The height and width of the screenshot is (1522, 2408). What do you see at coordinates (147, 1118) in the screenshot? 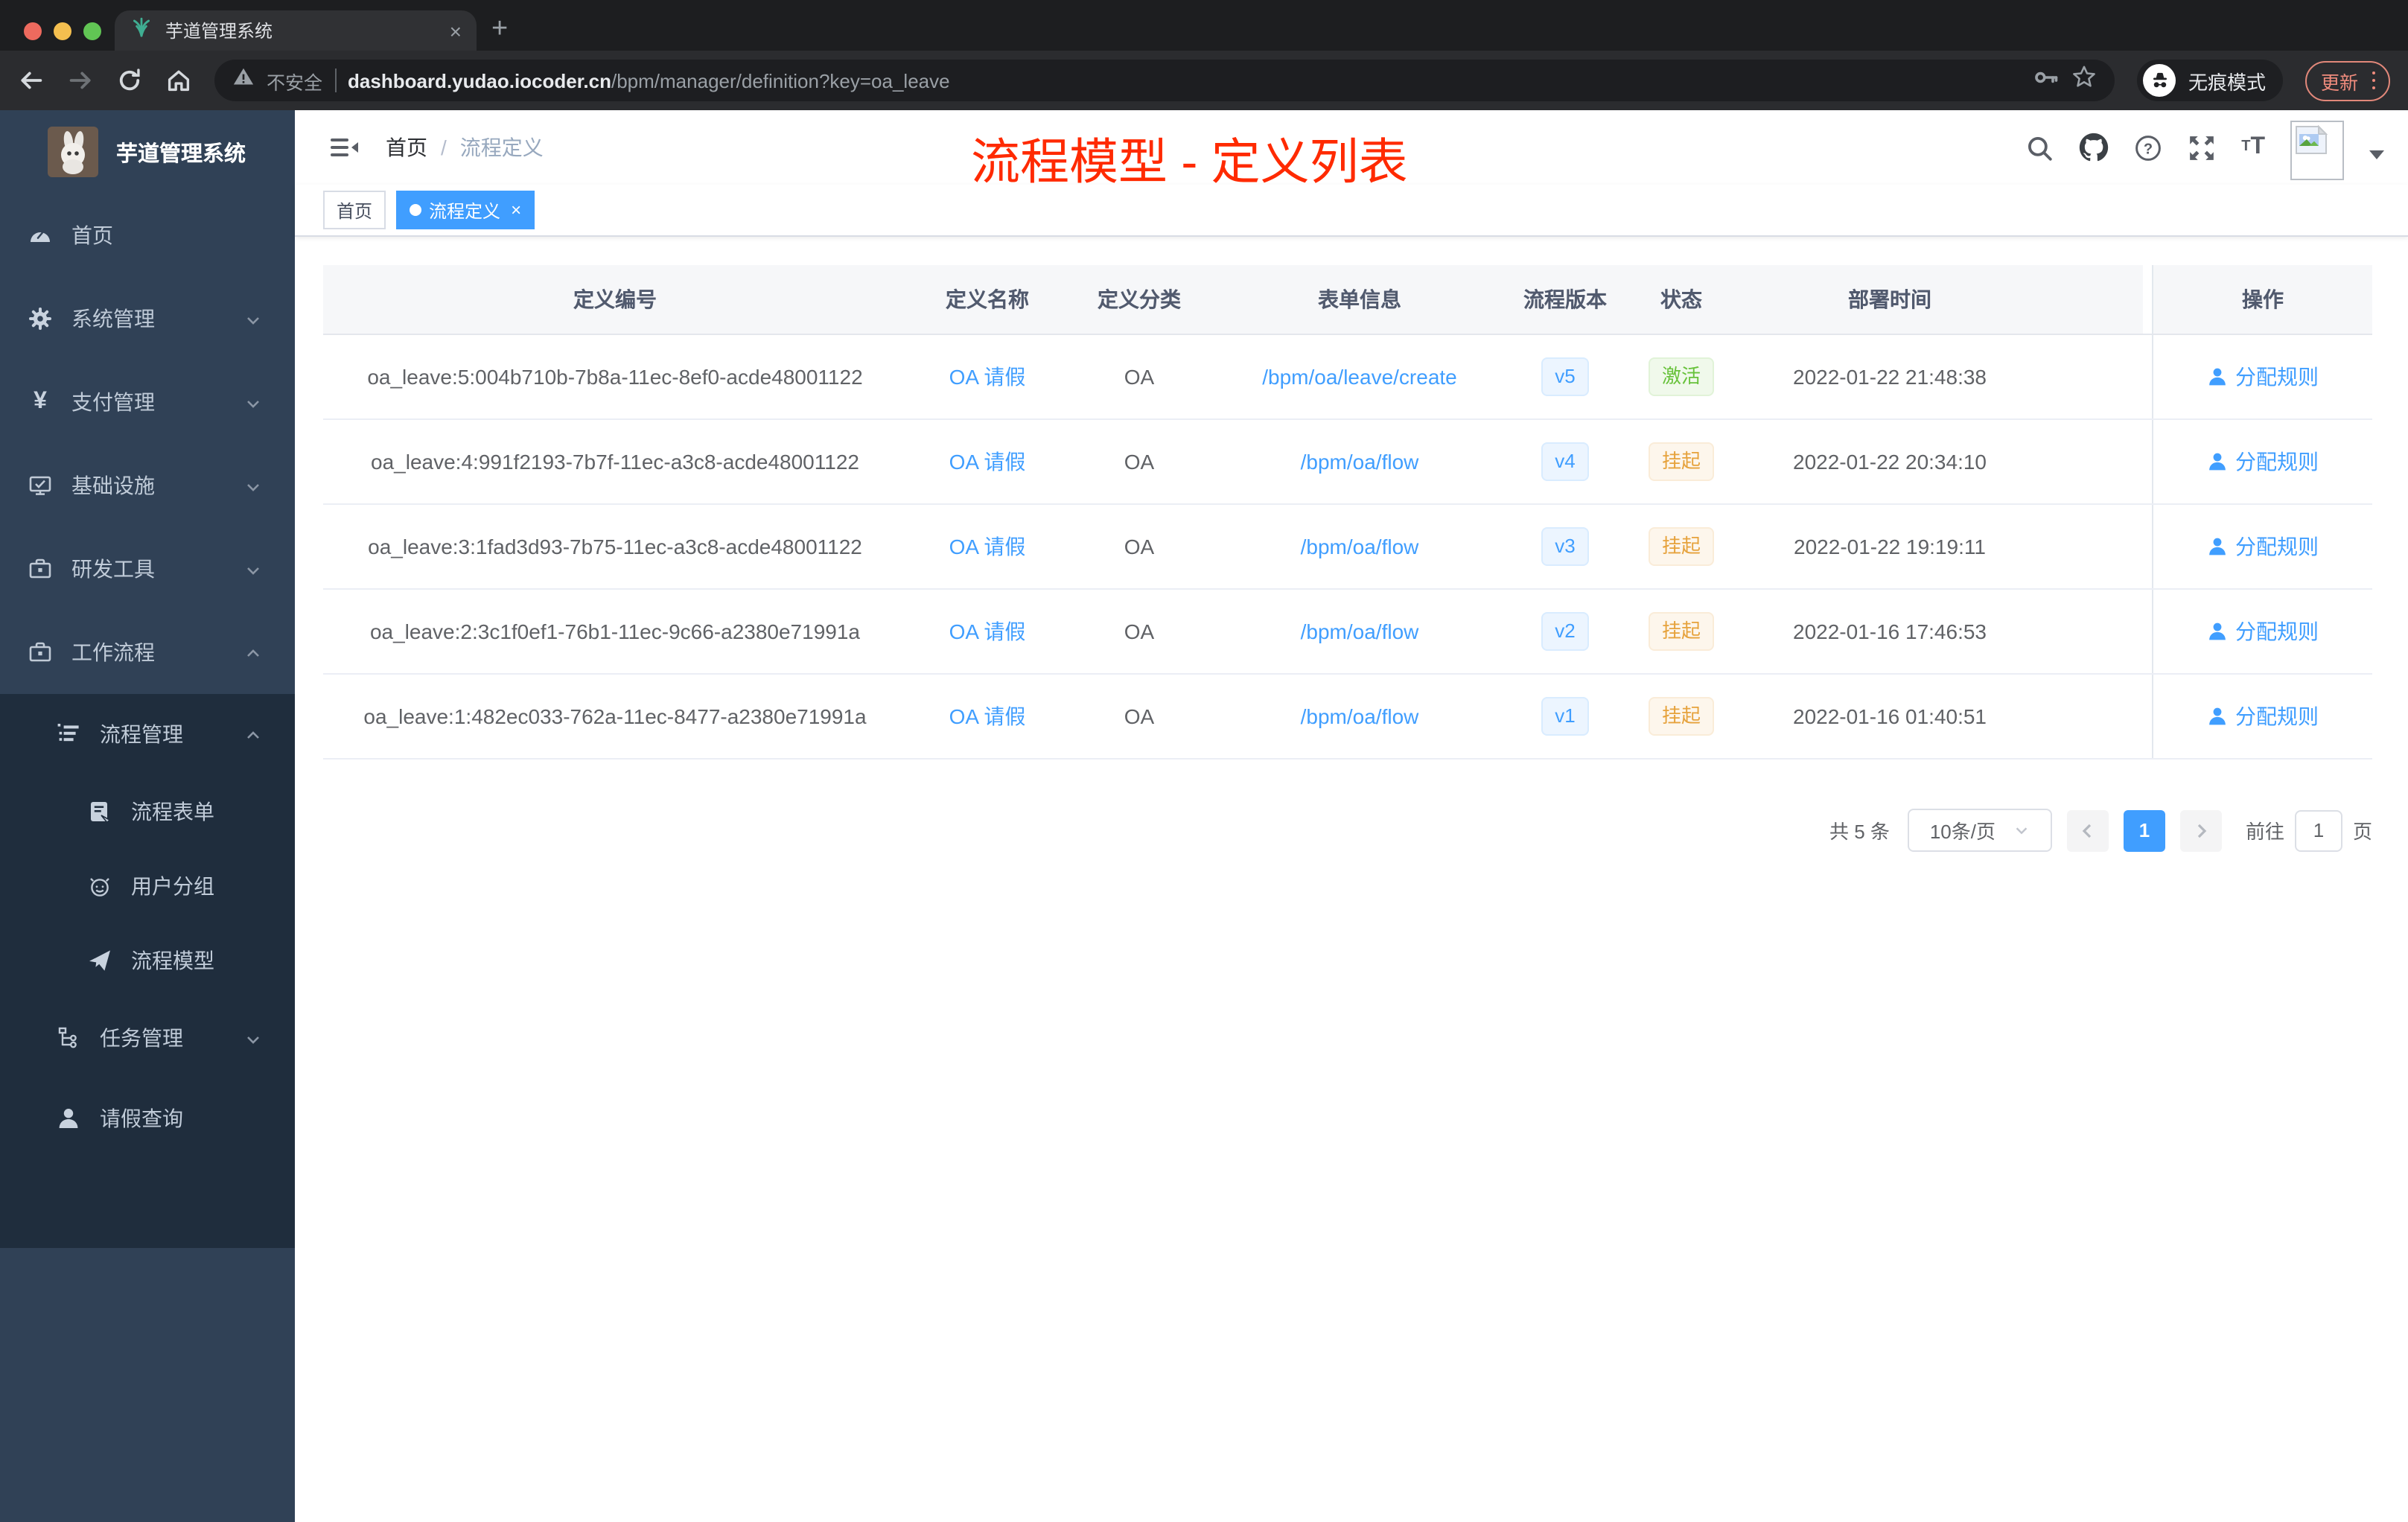
I see `sidebar-item-leave-query: 请假查询` at bounding box center [147, 1118].